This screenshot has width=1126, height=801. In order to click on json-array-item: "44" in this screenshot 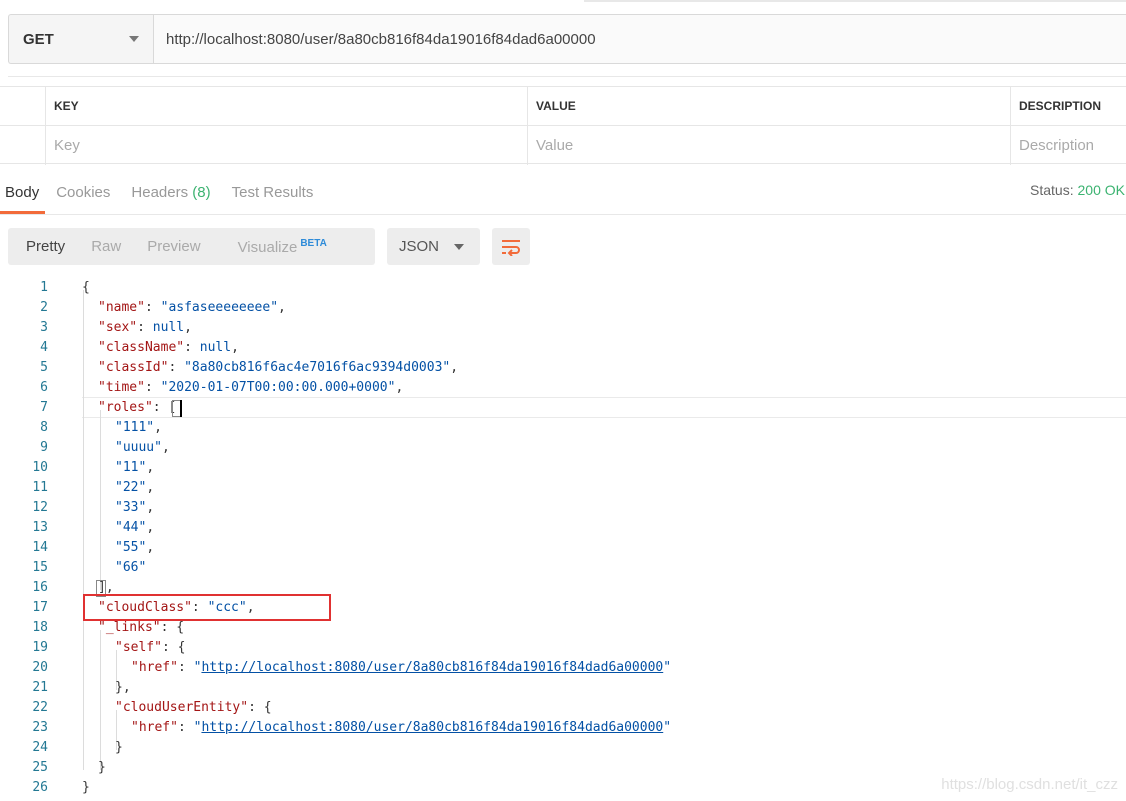, I will do `click(131, 527)`.